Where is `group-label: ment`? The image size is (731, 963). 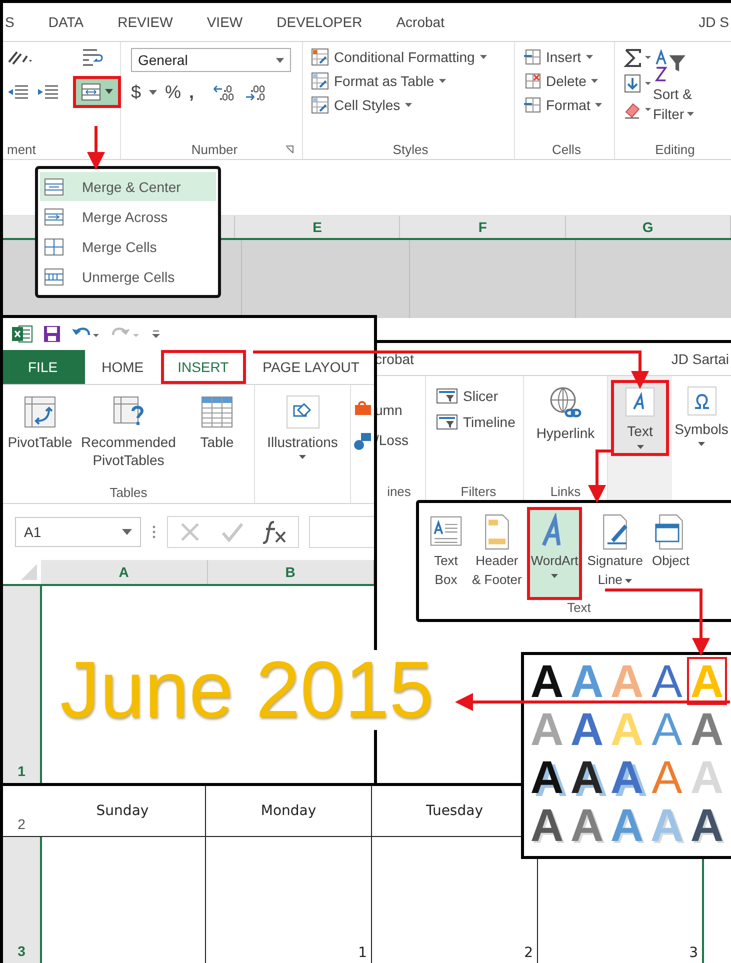
group-label: ment is located at coordinates (22, 149).